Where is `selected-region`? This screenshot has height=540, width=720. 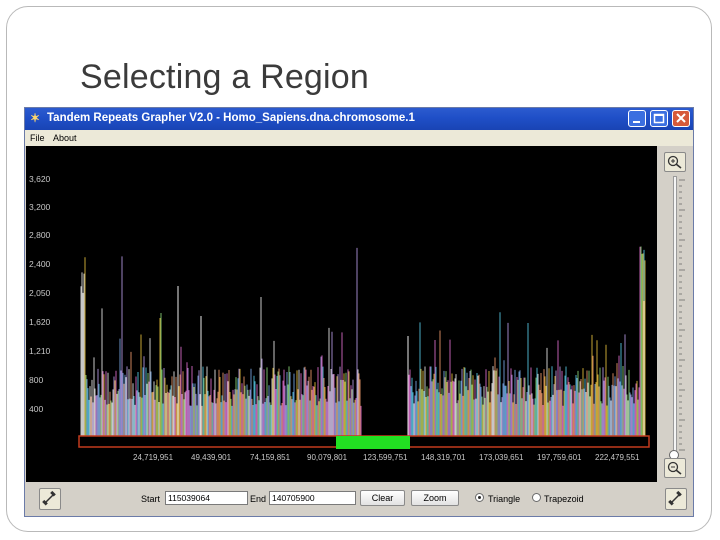
selected-region is located at coordinates (373, 442).